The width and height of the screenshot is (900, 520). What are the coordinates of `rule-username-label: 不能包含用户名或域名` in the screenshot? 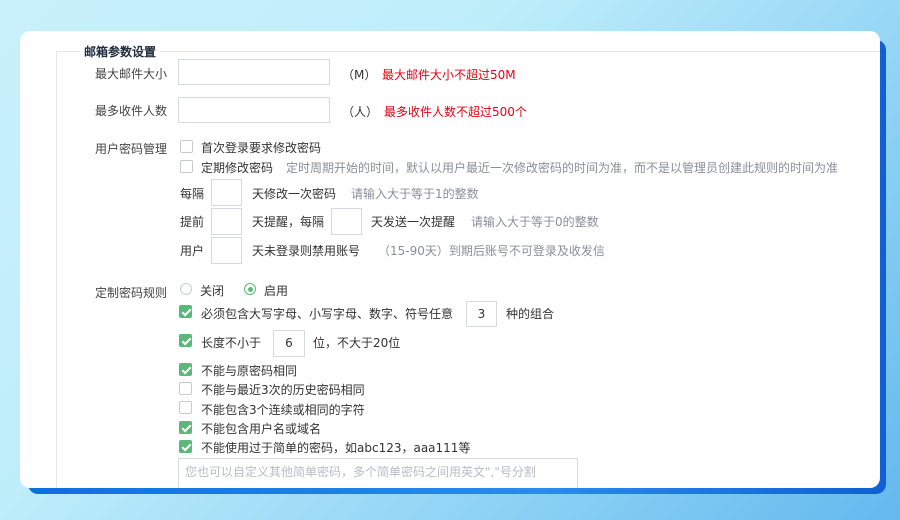 It's located at (261, 429).